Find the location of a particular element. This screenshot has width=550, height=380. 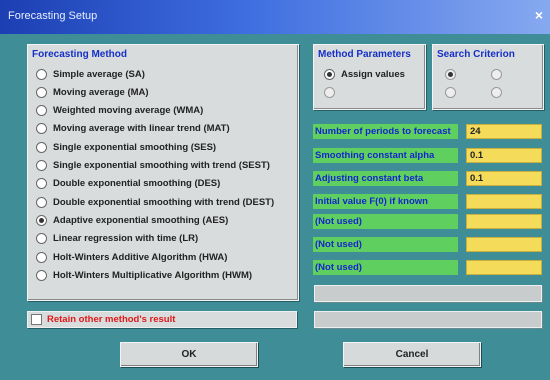

retain-results-checkbox is located at coordinates (36, 319).